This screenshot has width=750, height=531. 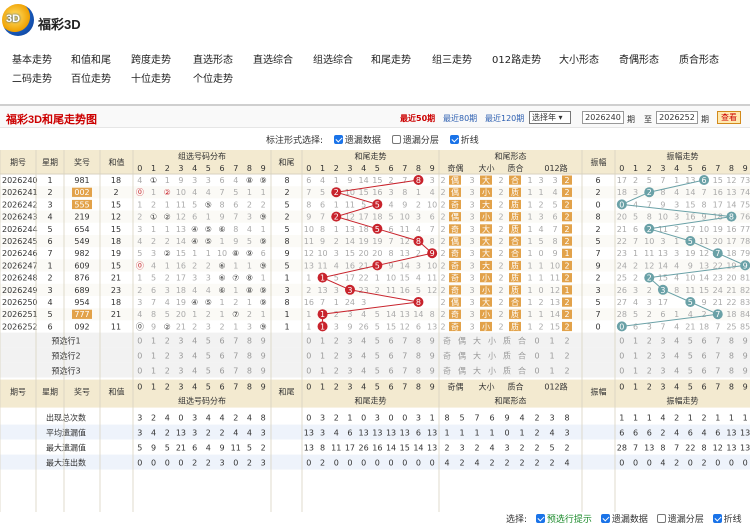 I want to click on footer-digit-header: 6, so click(x=391, y=387).